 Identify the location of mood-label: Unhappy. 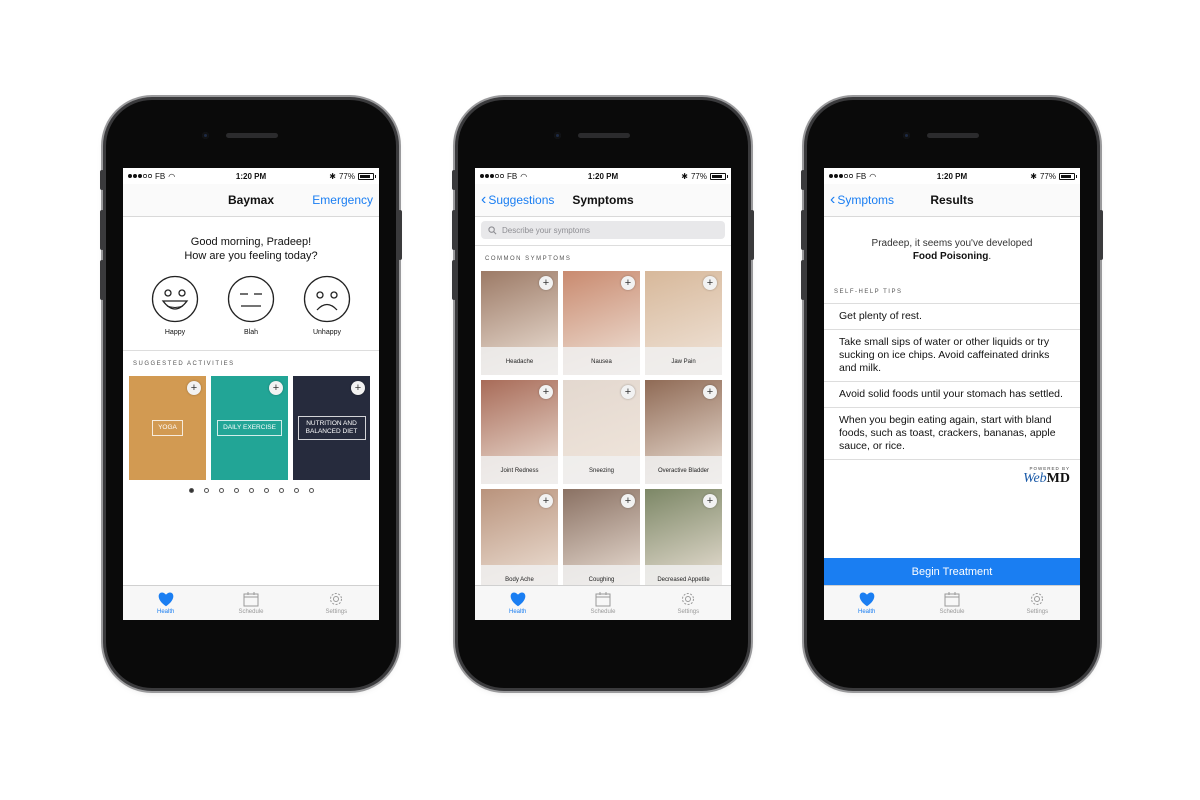
(327, 332).